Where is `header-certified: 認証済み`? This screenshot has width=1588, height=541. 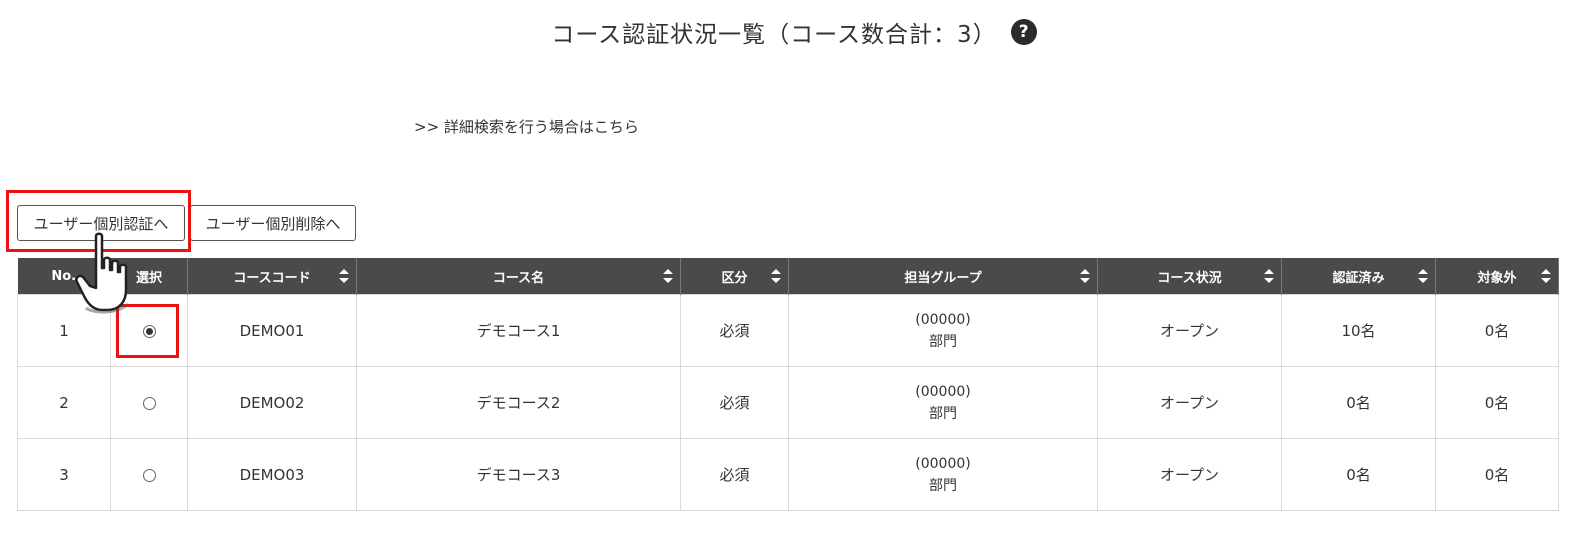 header-certified: 認証済み is located at coordinates (1358, 276).